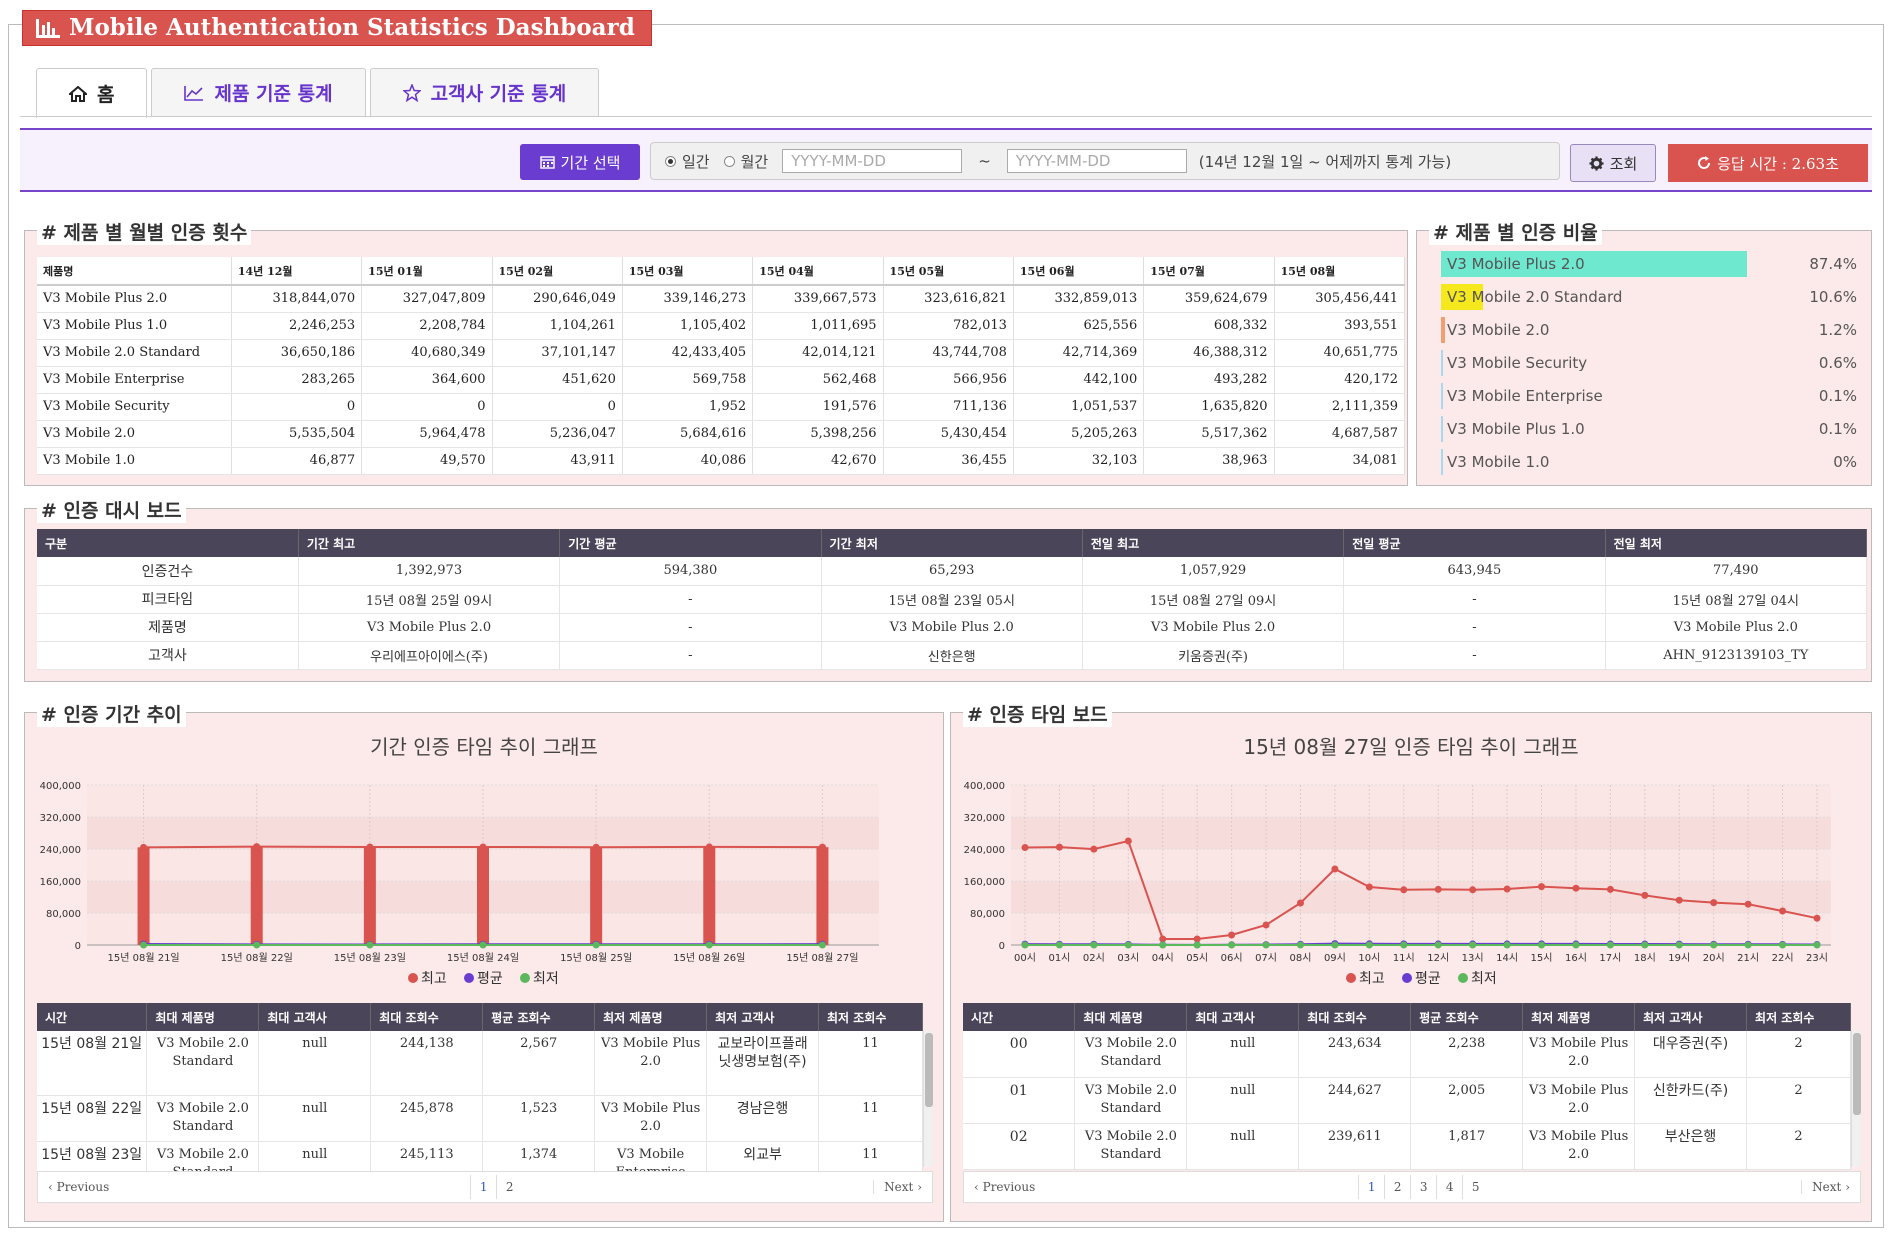  What do you see at coordinates (1507, 958) in the screenshot?
I see `x-tick-label: 14시` at bounding box center [1507, 958].